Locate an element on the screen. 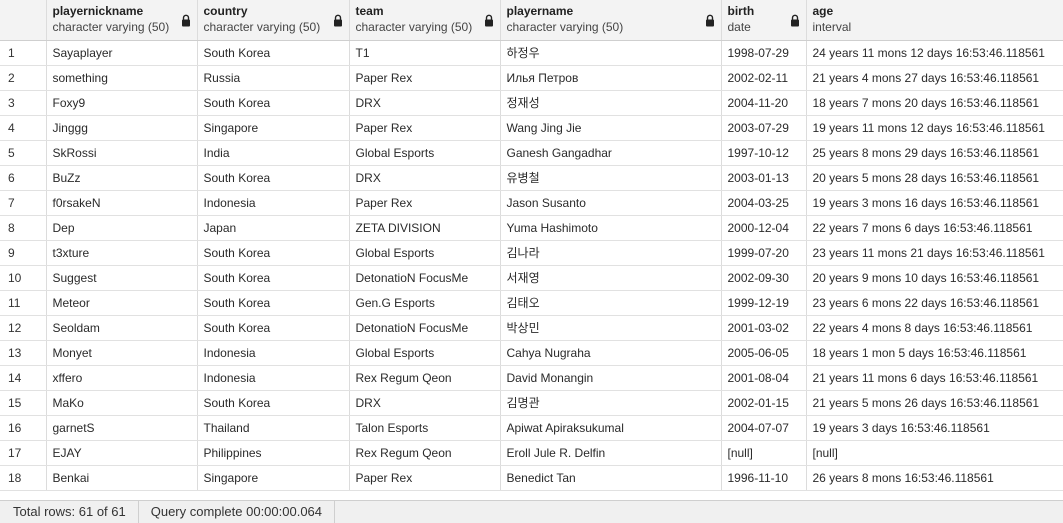  row-number-cell: 6 is located at coordinates (23, 178).